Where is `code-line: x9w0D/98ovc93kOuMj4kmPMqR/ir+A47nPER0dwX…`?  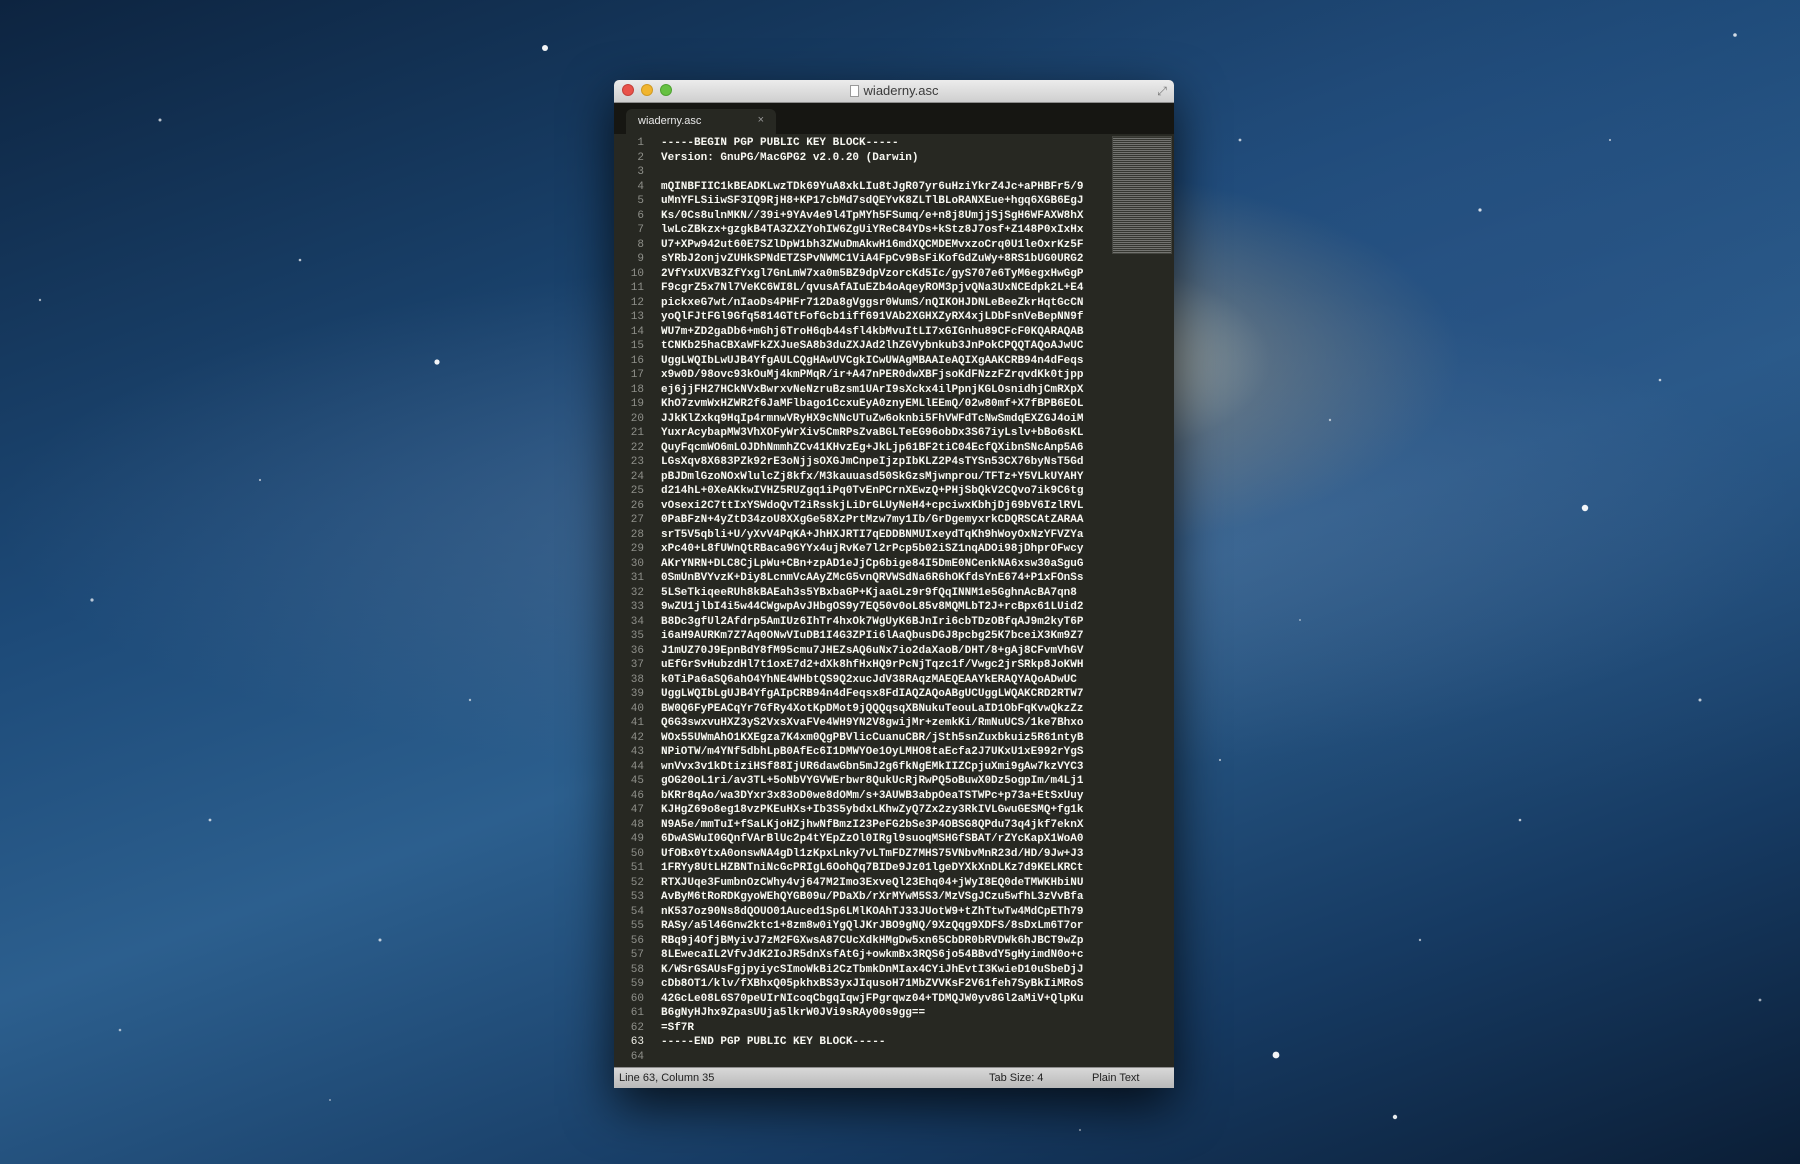 code-line: x9w0D/98ovc93kOuMj4kmPMqR/ir+A47nPER0dwX… is located at coordinates (872, 375).